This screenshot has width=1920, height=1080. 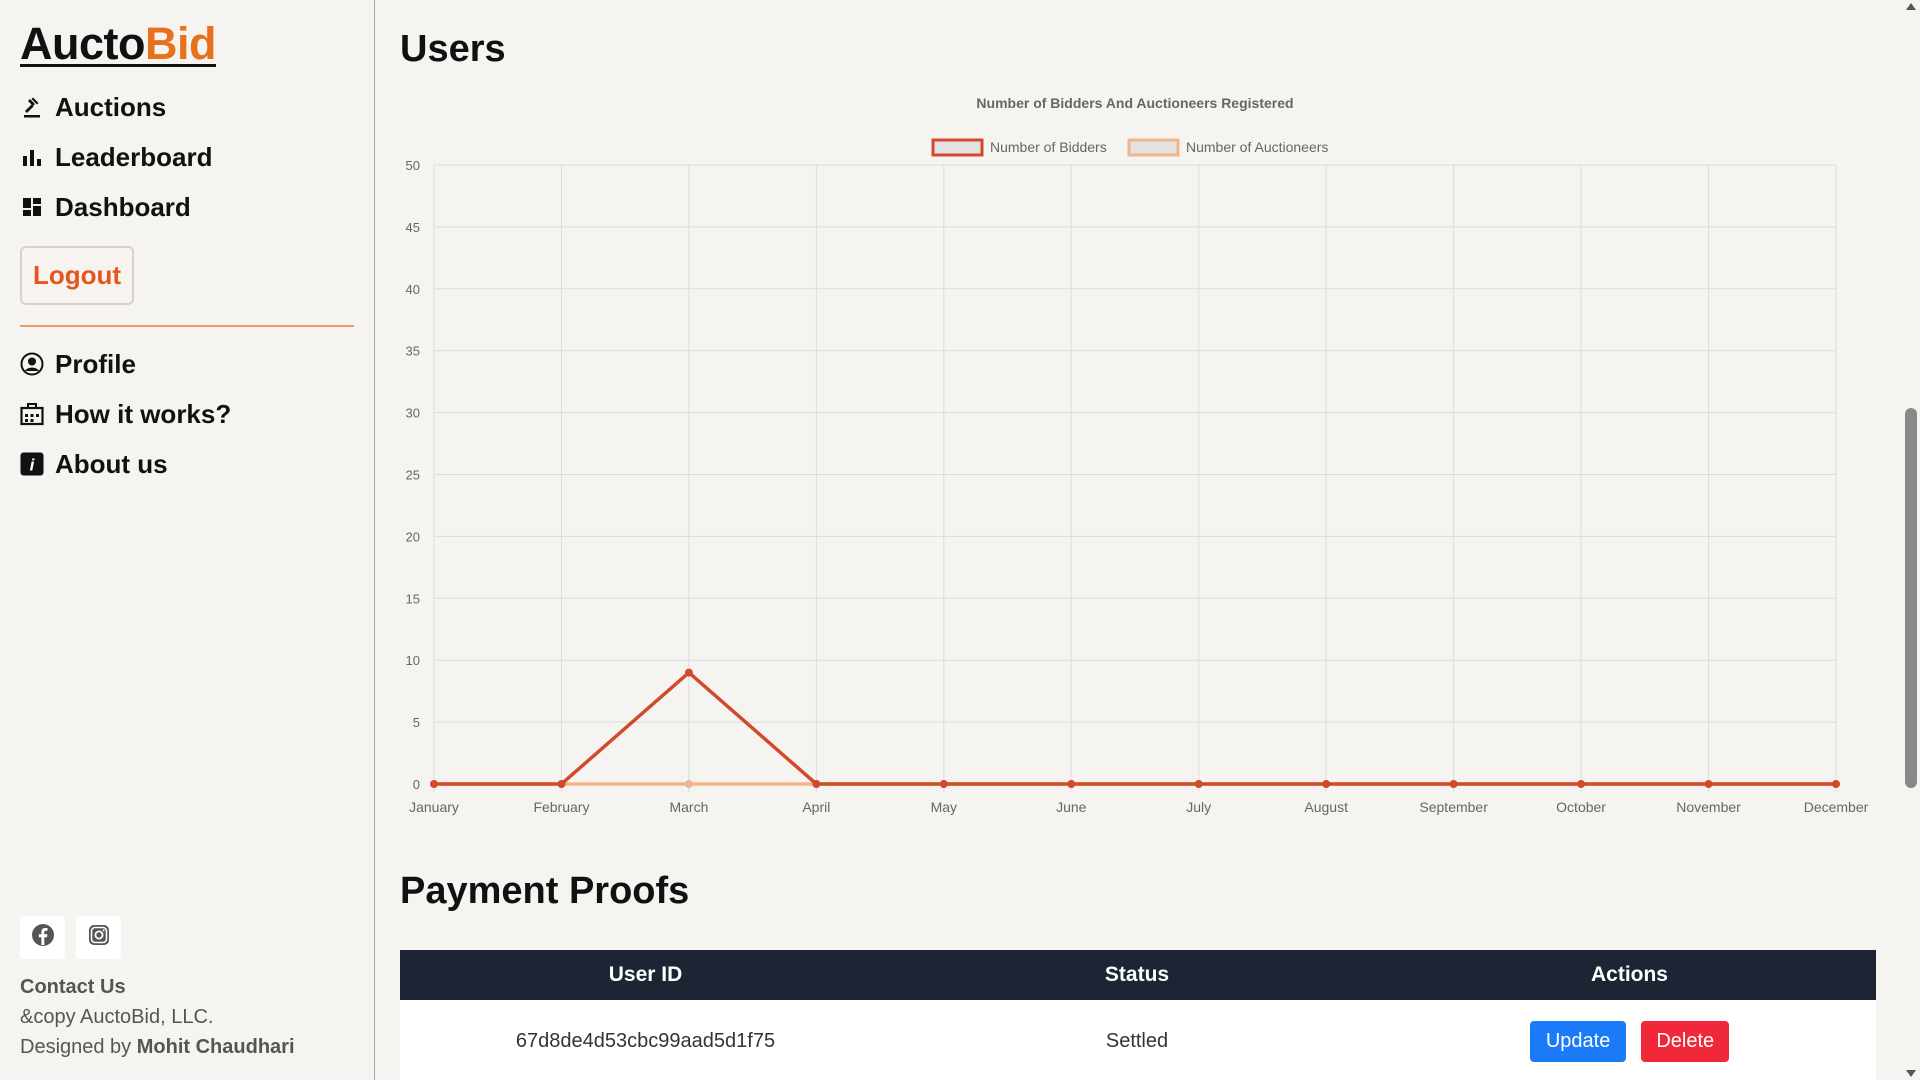 What do you see at coordinates (545, 891) in the screenshot?
I see `payment-proofs-heading: Payment Proofs` at bounding box center [545, 891].